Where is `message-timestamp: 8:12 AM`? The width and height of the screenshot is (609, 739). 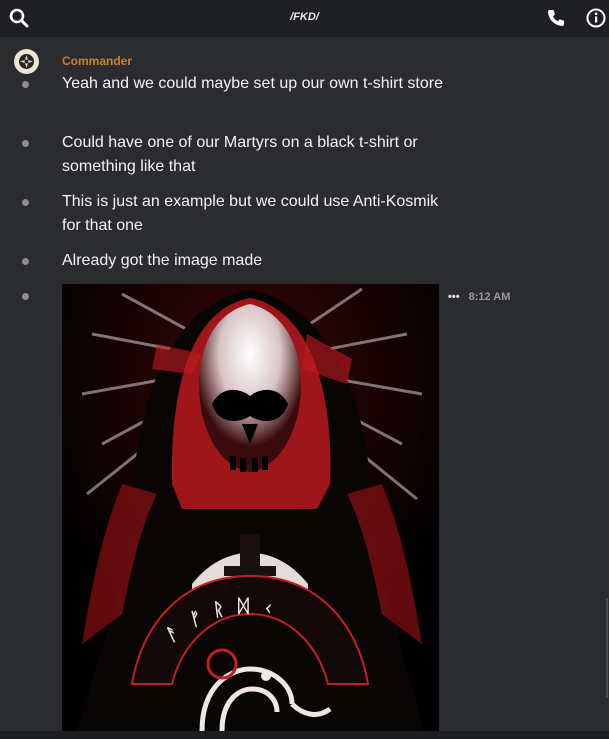 message-timestamp: 8:12 AM is located at coordinates (489, 297).